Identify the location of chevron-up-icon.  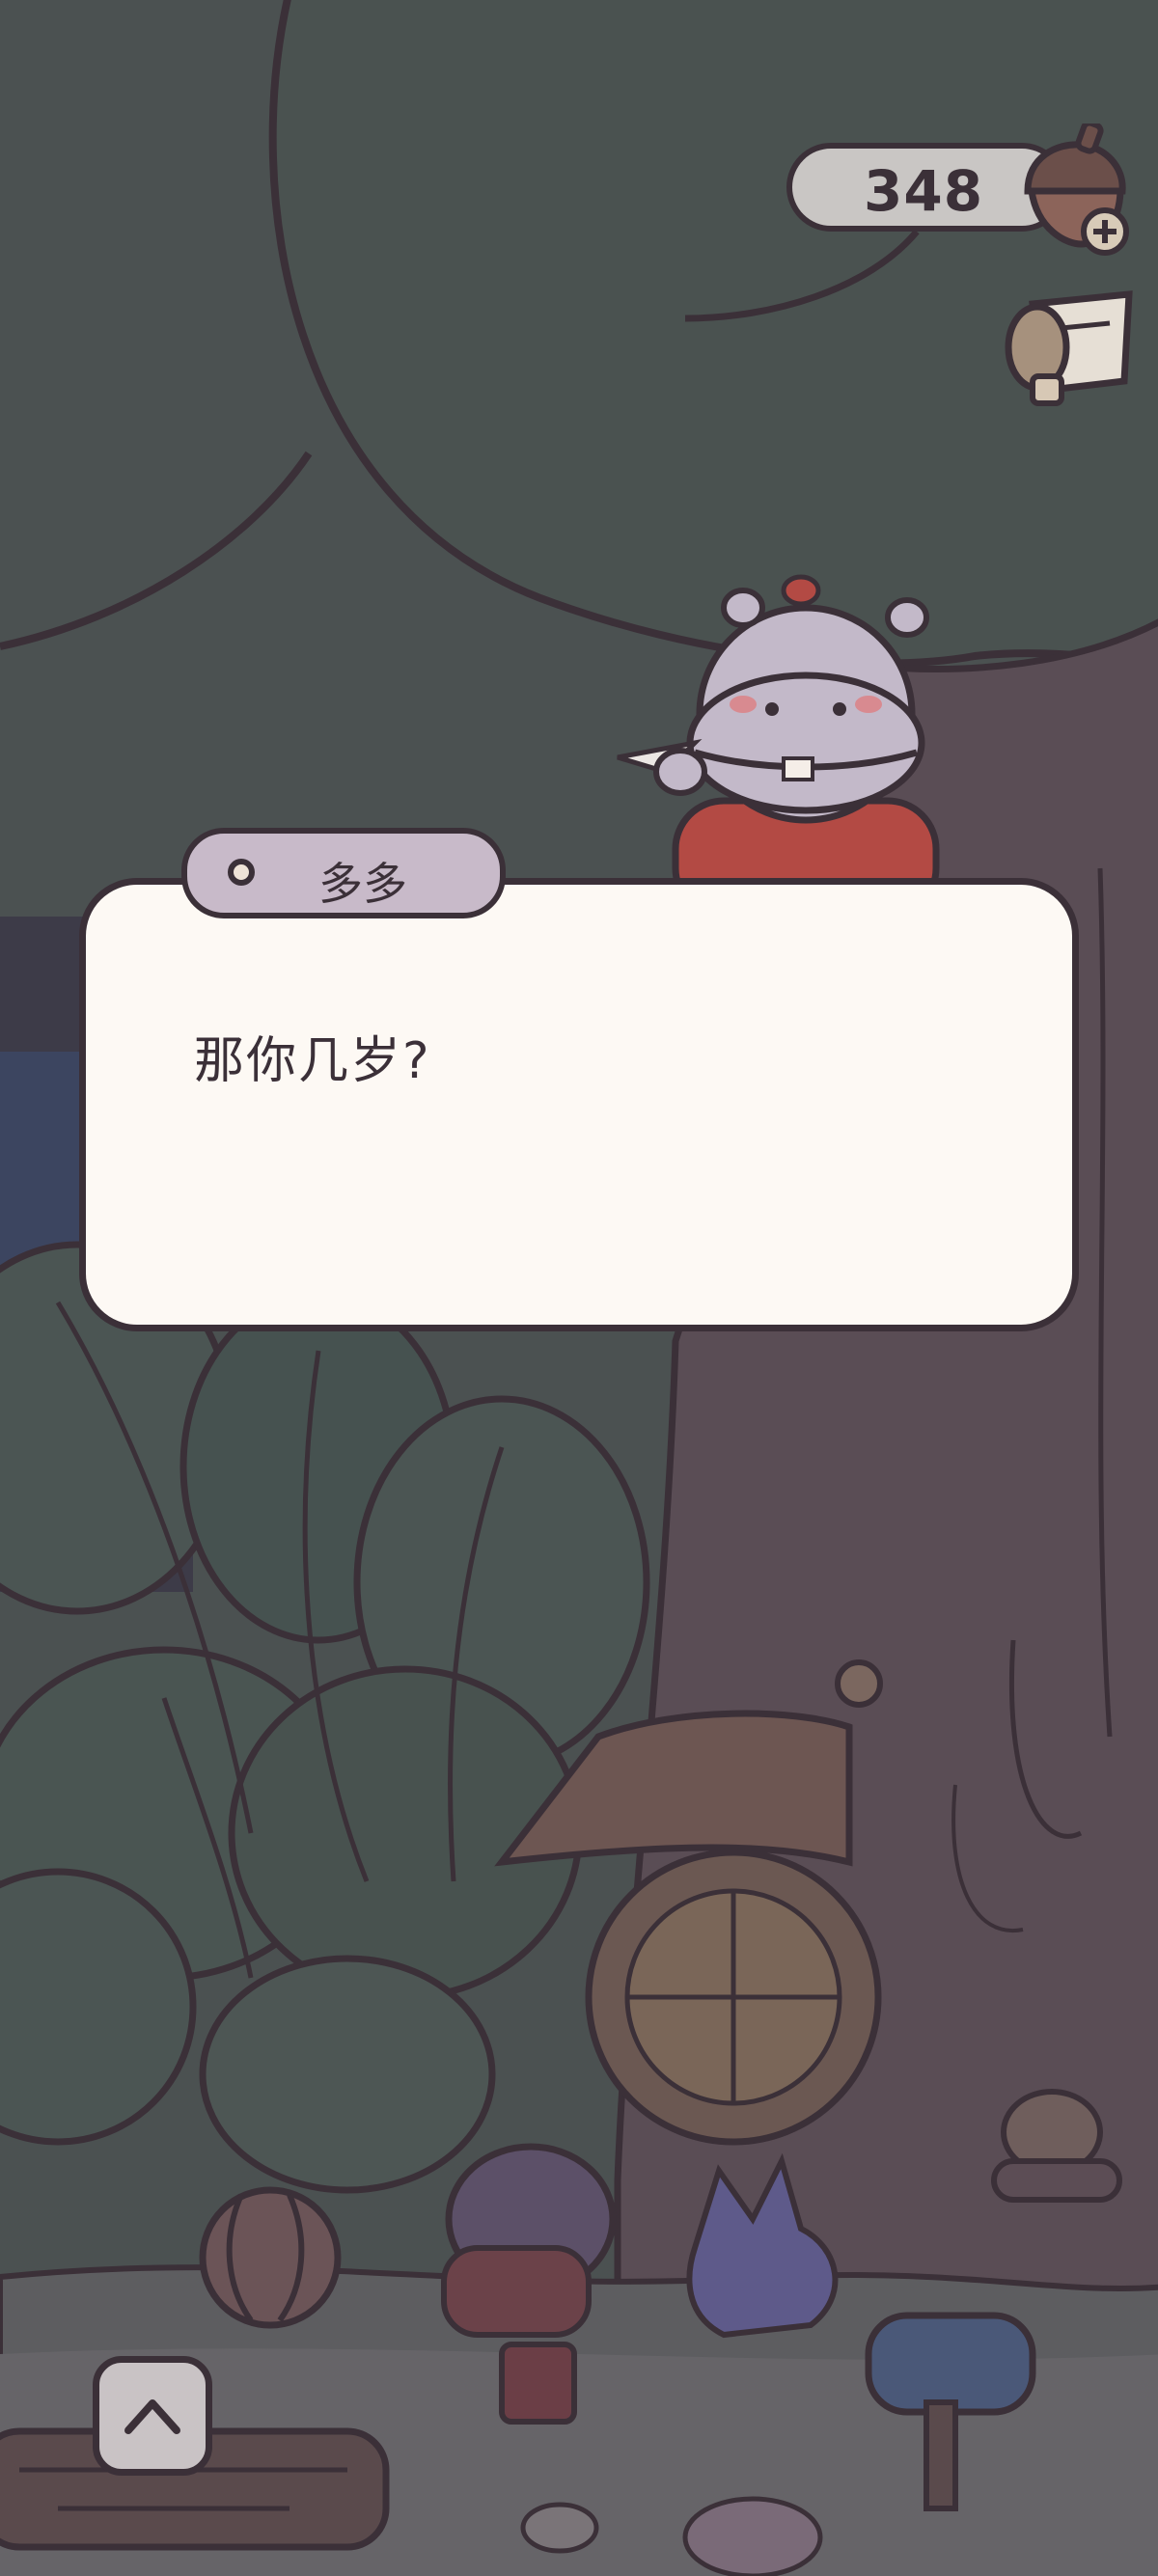
(152, 2416).